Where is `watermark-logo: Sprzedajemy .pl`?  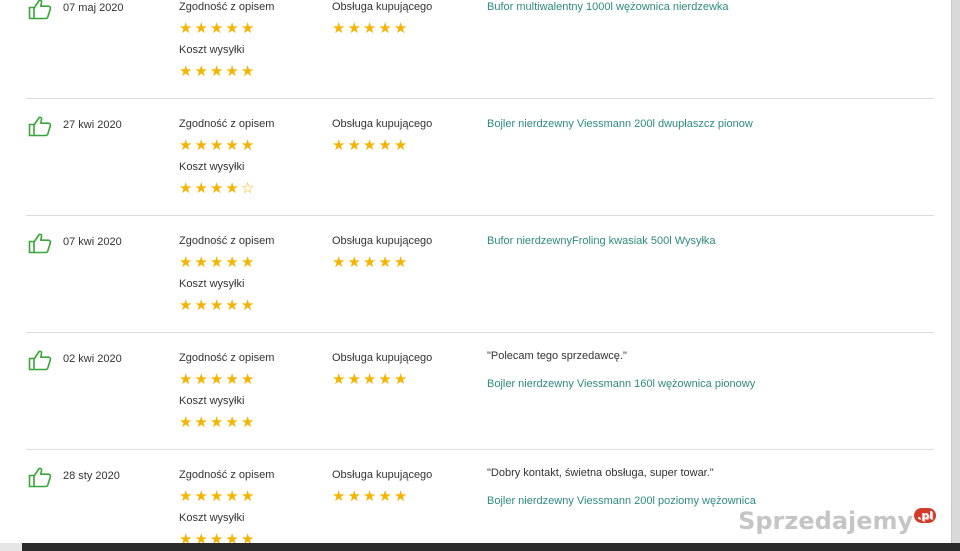 watermark-logo: Sprzedajemy .pl is located at coordinates (837, 521).